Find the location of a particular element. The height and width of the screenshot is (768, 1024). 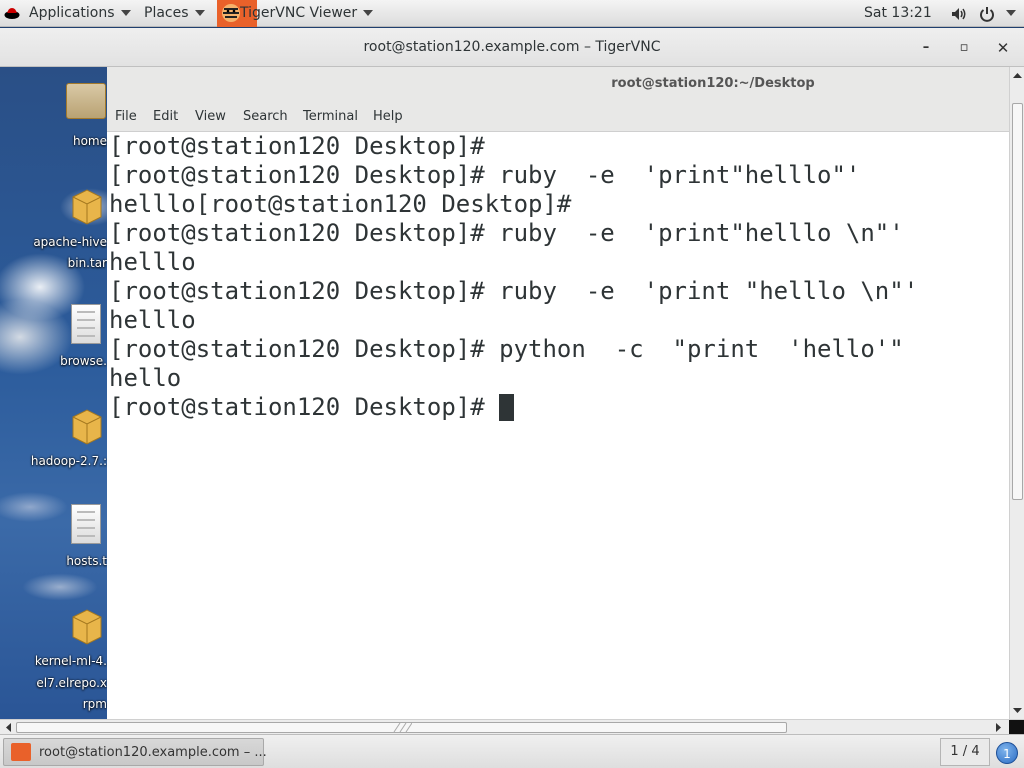

workspace-indicator-badge: 1 is located at coordinates (1007, 753).